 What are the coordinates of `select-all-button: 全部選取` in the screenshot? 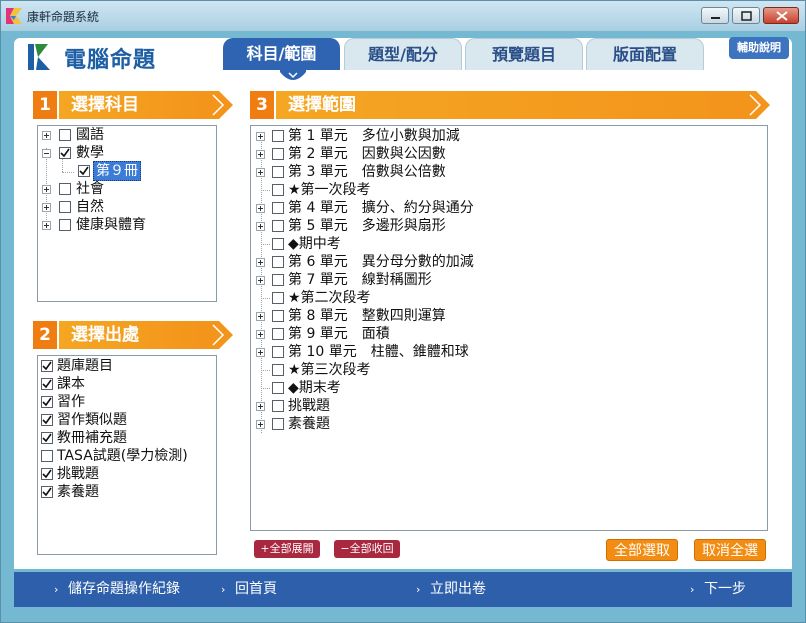 It's located at (642, 550).